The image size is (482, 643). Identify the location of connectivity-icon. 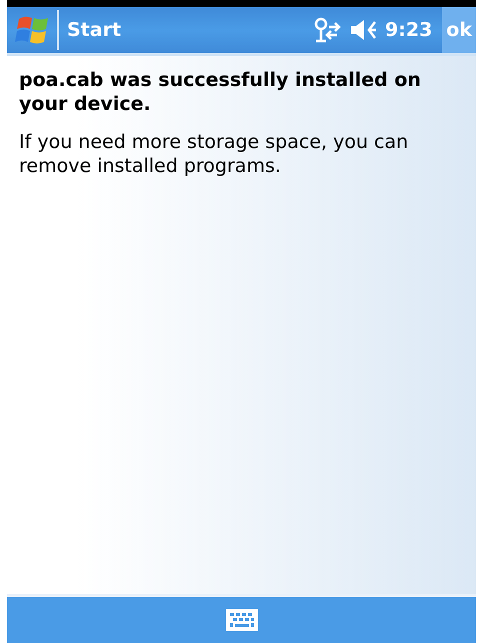
(328, 30).